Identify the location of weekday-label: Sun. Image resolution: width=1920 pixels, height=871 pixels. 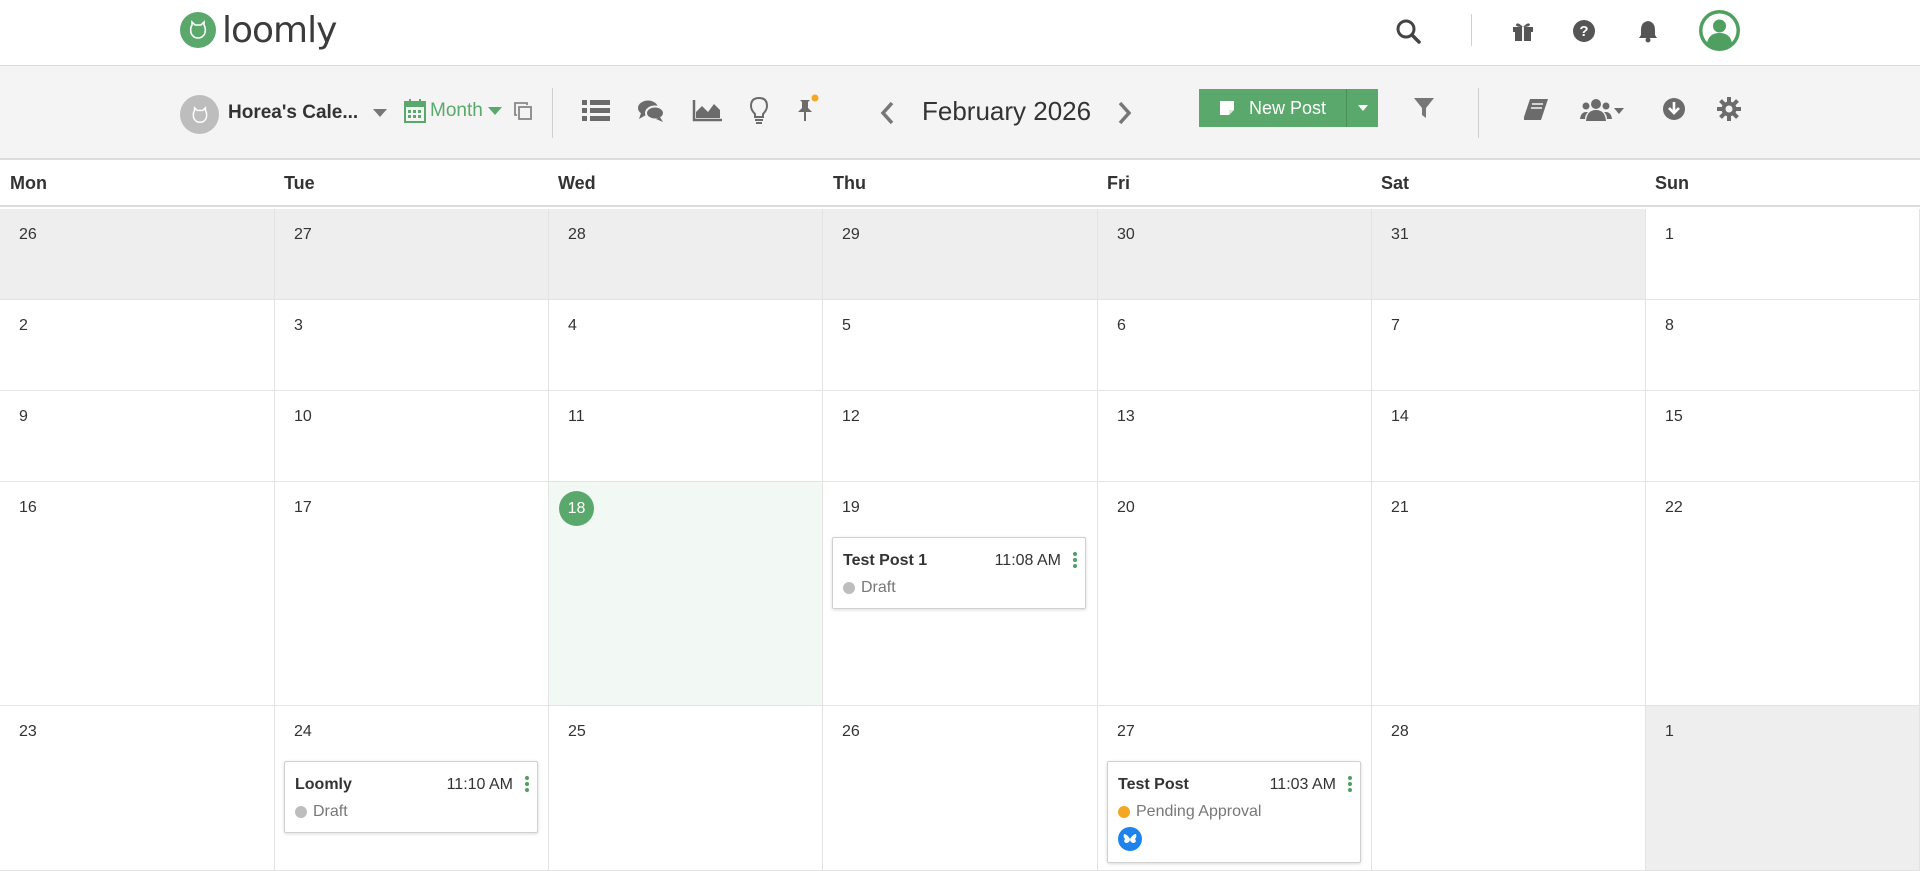
(1672, 183).